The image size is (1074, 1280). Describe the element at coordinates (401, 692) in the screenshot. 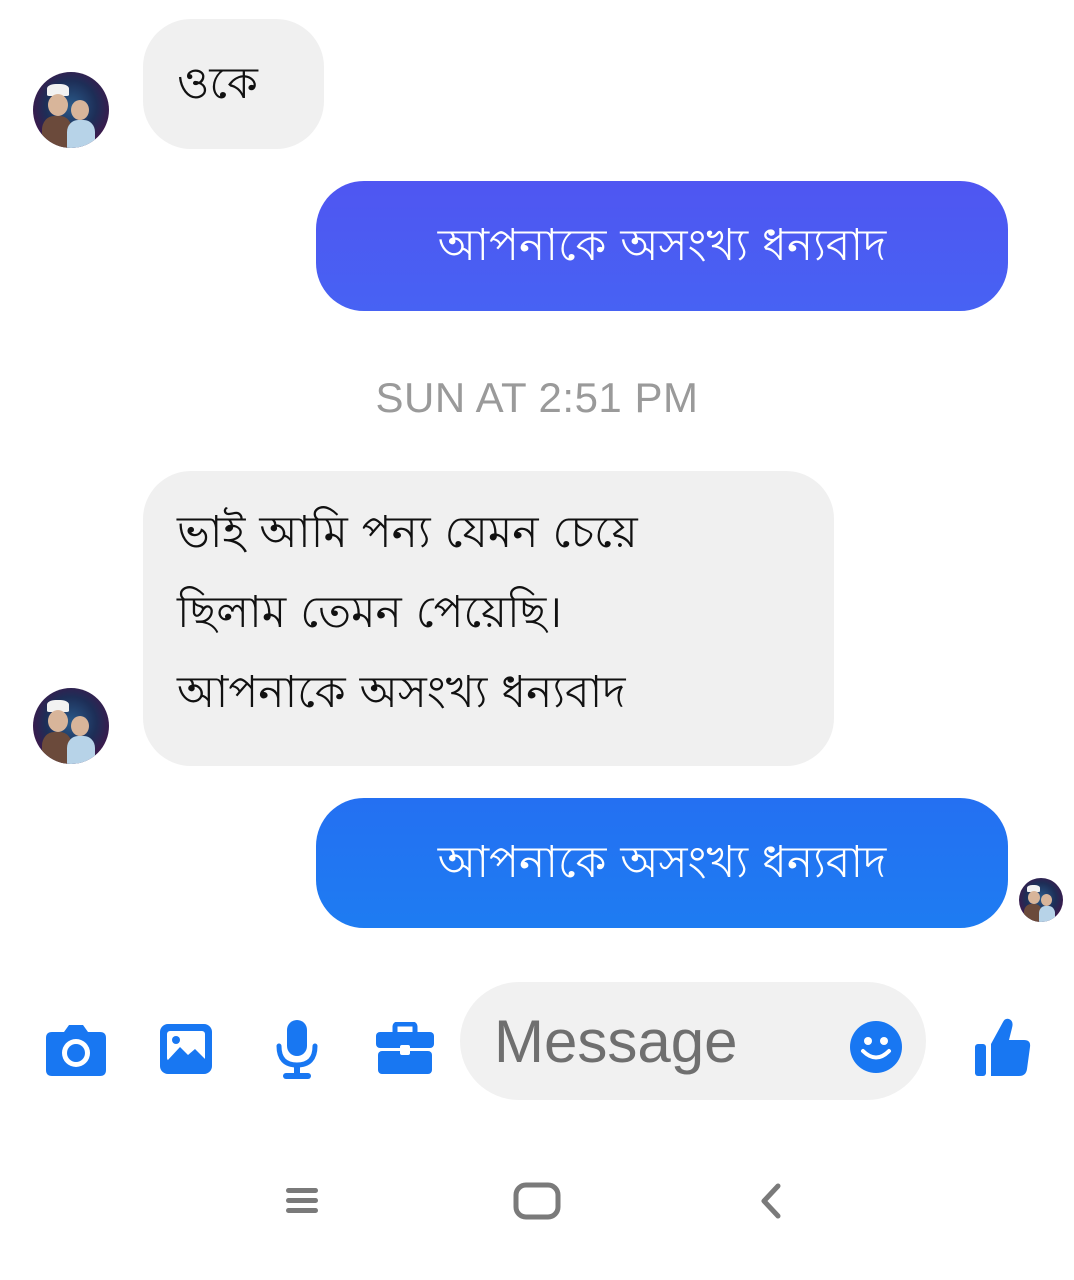

I see `message-line: আপনাকে অসংখ্য ধন্যবাদ` at that location.